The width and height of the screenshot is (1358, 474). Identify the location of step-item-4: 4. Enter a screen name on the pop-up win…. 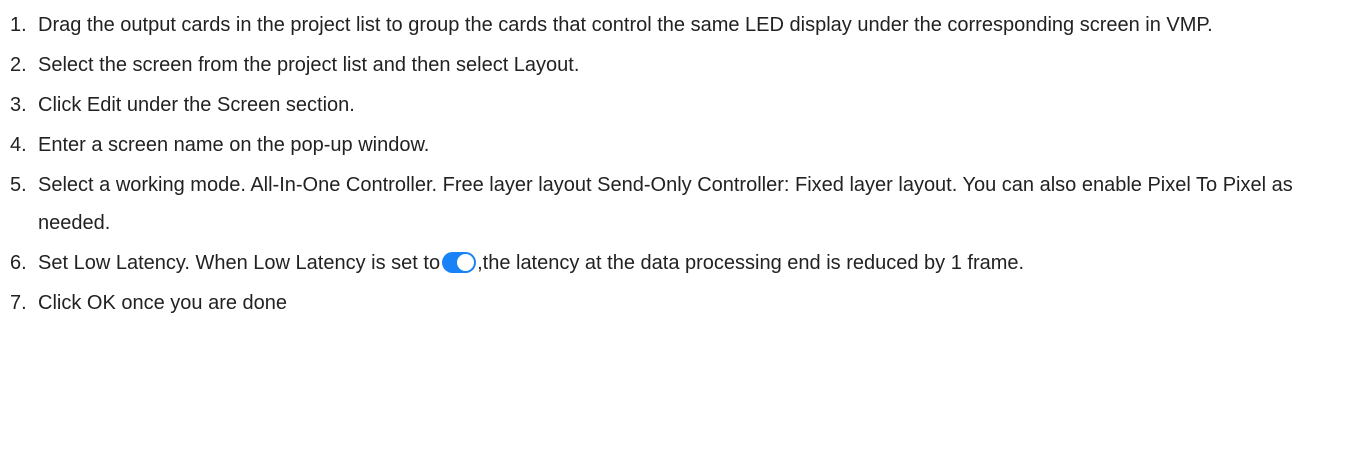
(674, 145).